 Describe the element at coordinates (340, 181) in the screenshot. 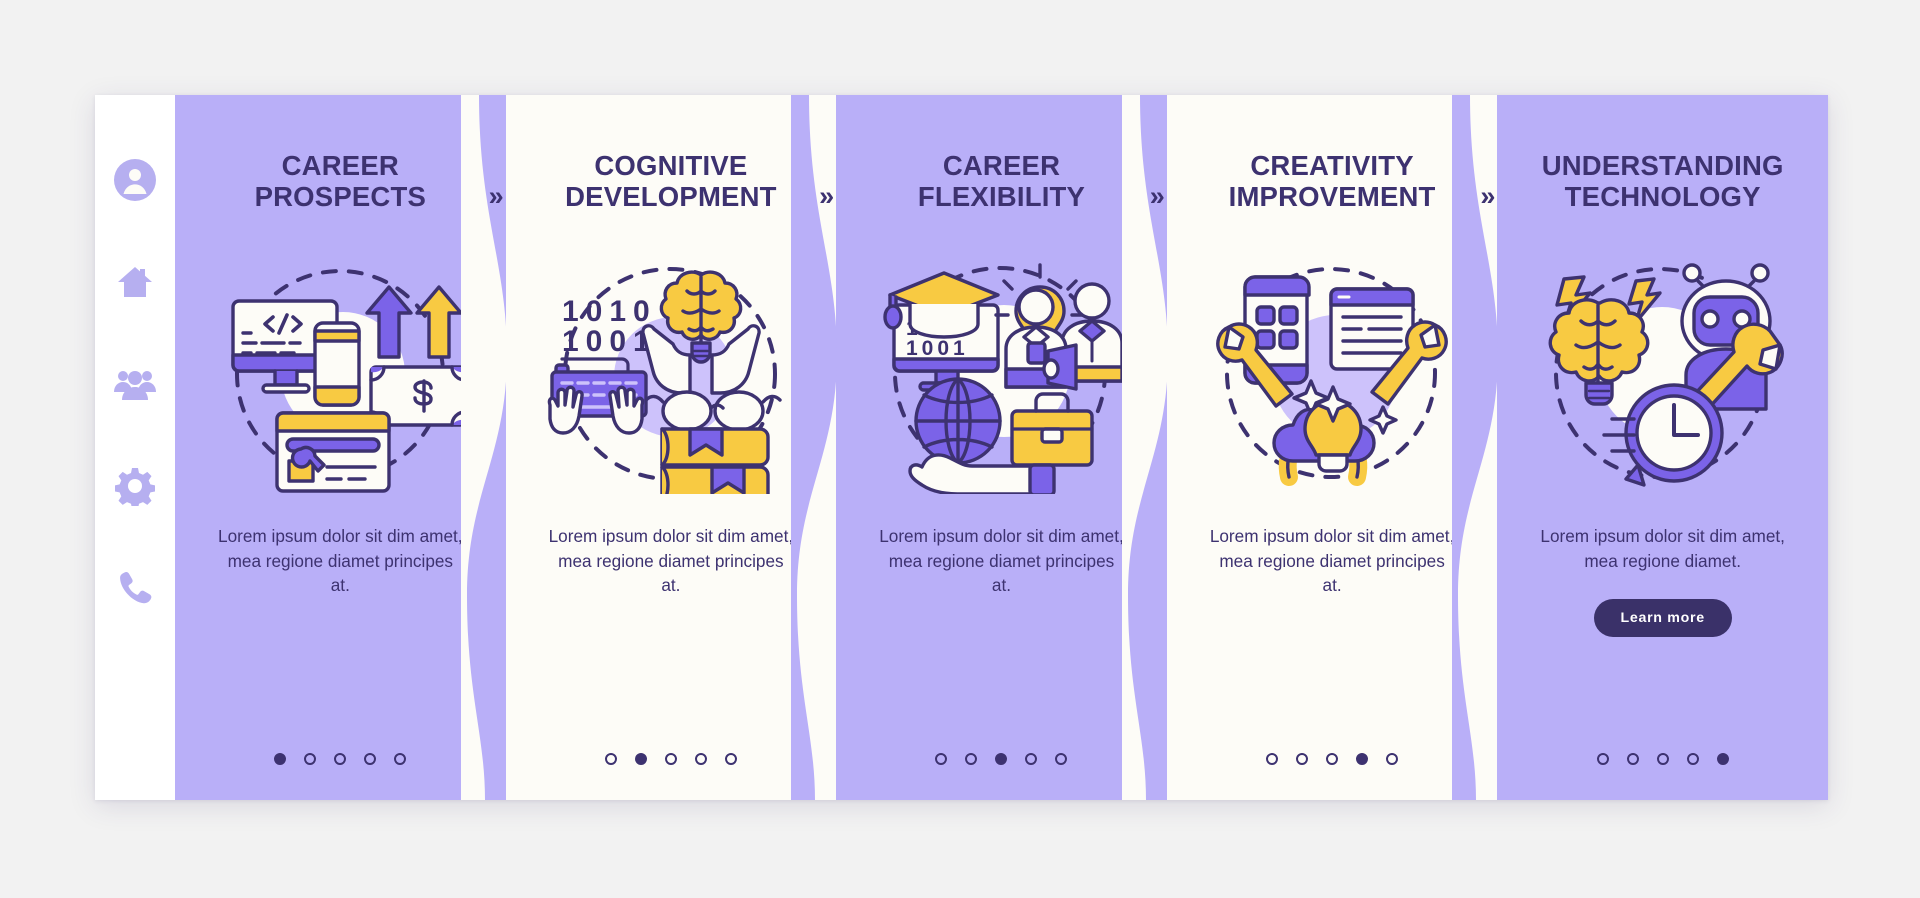

I see `card-title: Career Prospects` at that location.